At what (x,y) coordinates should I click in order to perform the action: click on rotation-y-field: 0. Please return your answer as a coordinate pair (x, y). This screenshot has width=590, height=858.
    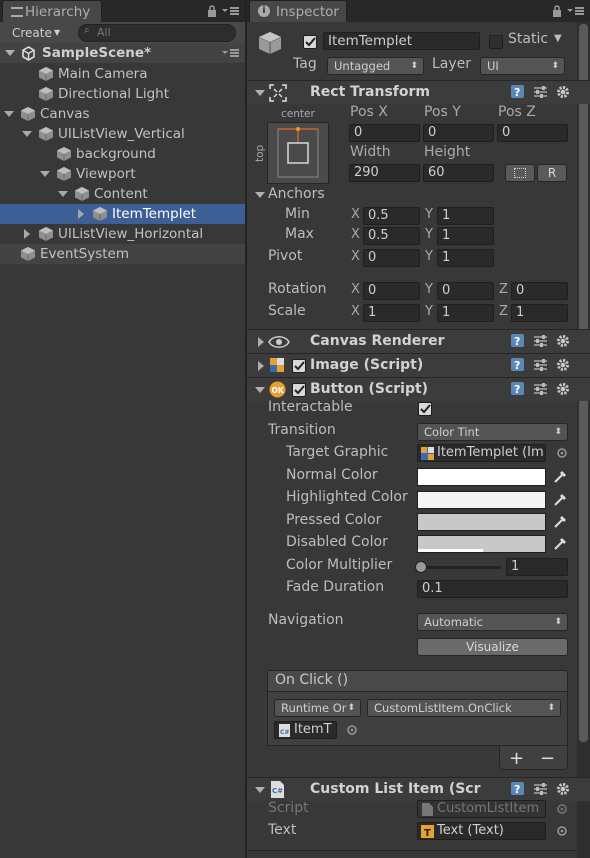
    Looking at the image, I should click on (465, 291).